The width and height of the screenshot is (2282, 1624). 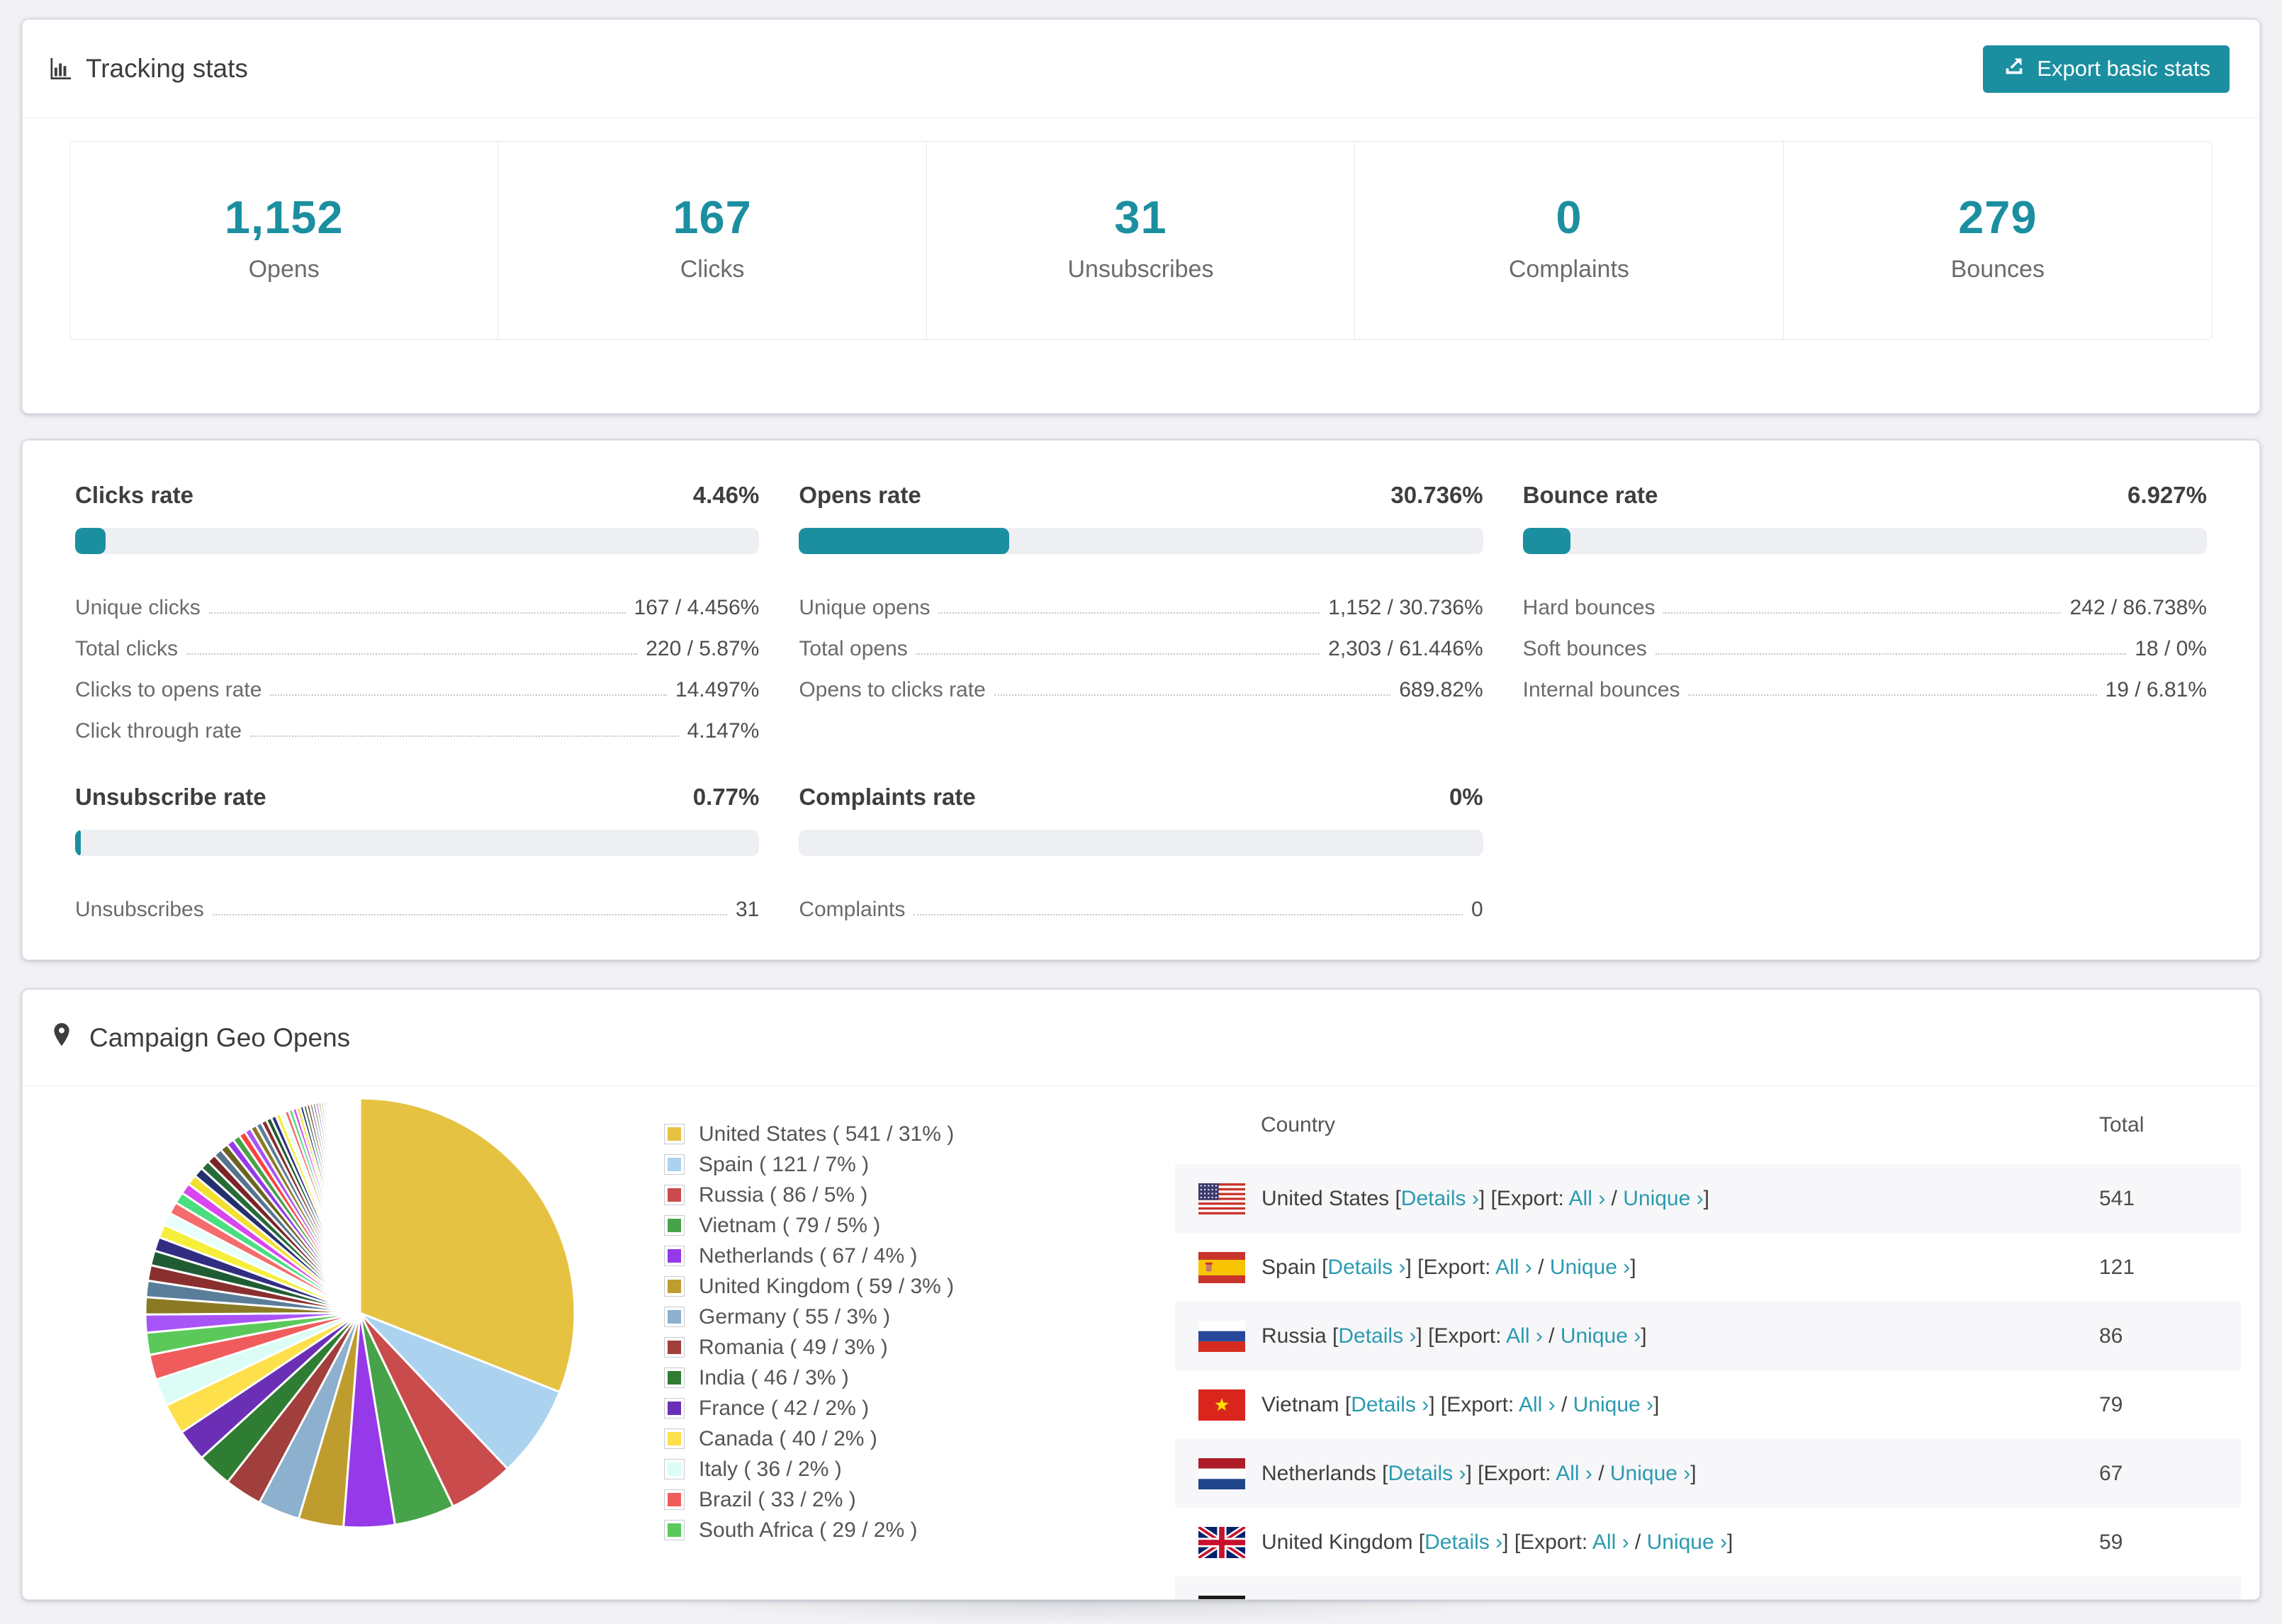 I want to click on rate-panel-head: Unsubscribe rate 0.77%, so click(x=417, y=798).